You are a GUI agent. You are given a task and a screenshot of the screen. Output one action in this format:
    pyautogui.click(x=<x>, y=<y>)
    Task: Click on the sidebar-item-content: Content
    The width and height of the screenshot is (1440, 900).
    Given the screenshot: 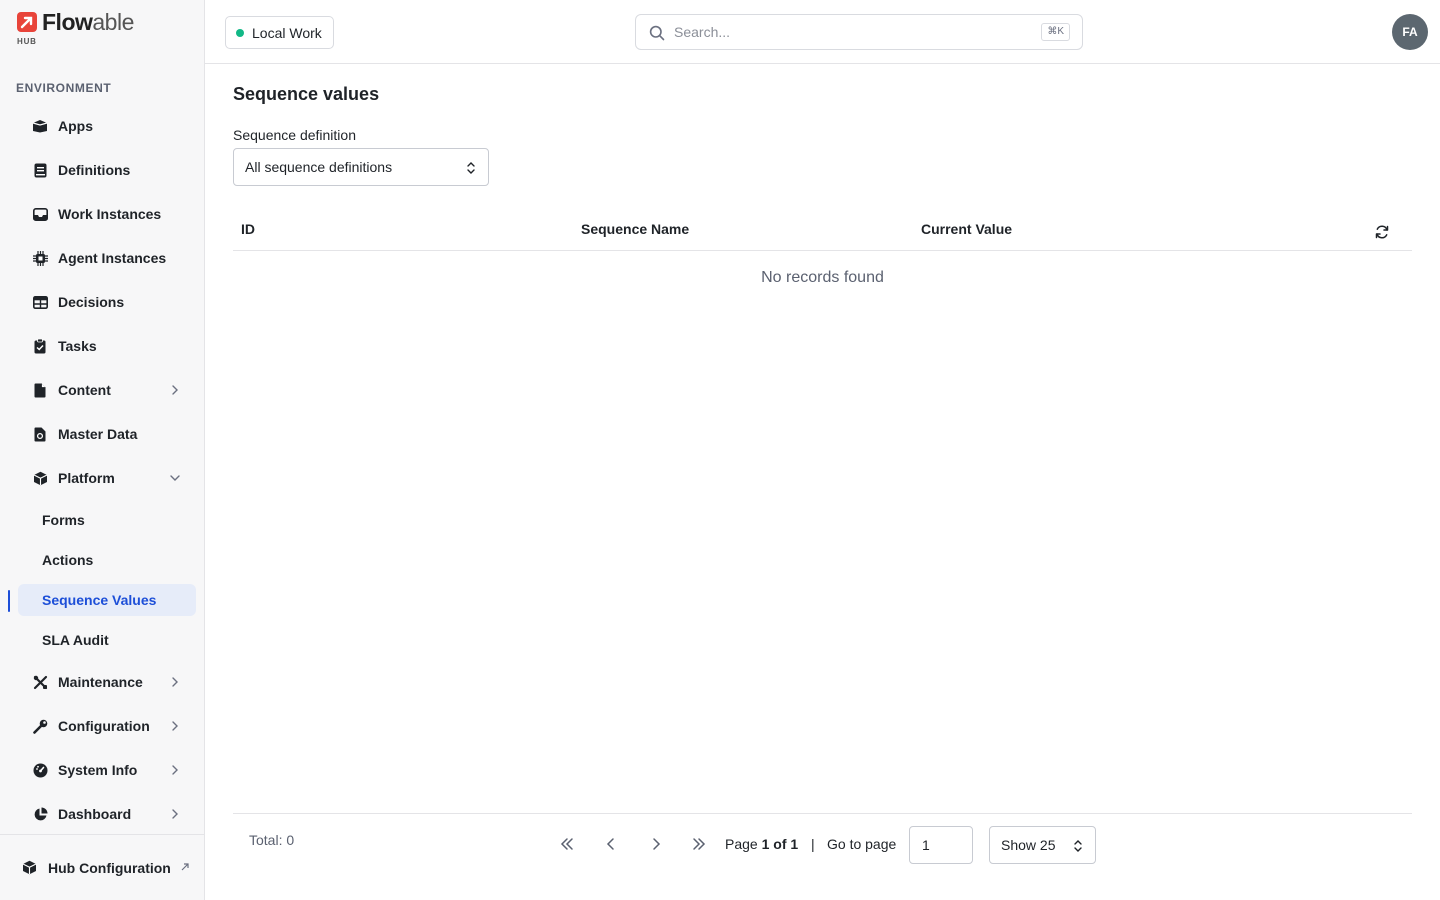 What is the action you would take?
    pyautogui.click(x=102, y=390)
    